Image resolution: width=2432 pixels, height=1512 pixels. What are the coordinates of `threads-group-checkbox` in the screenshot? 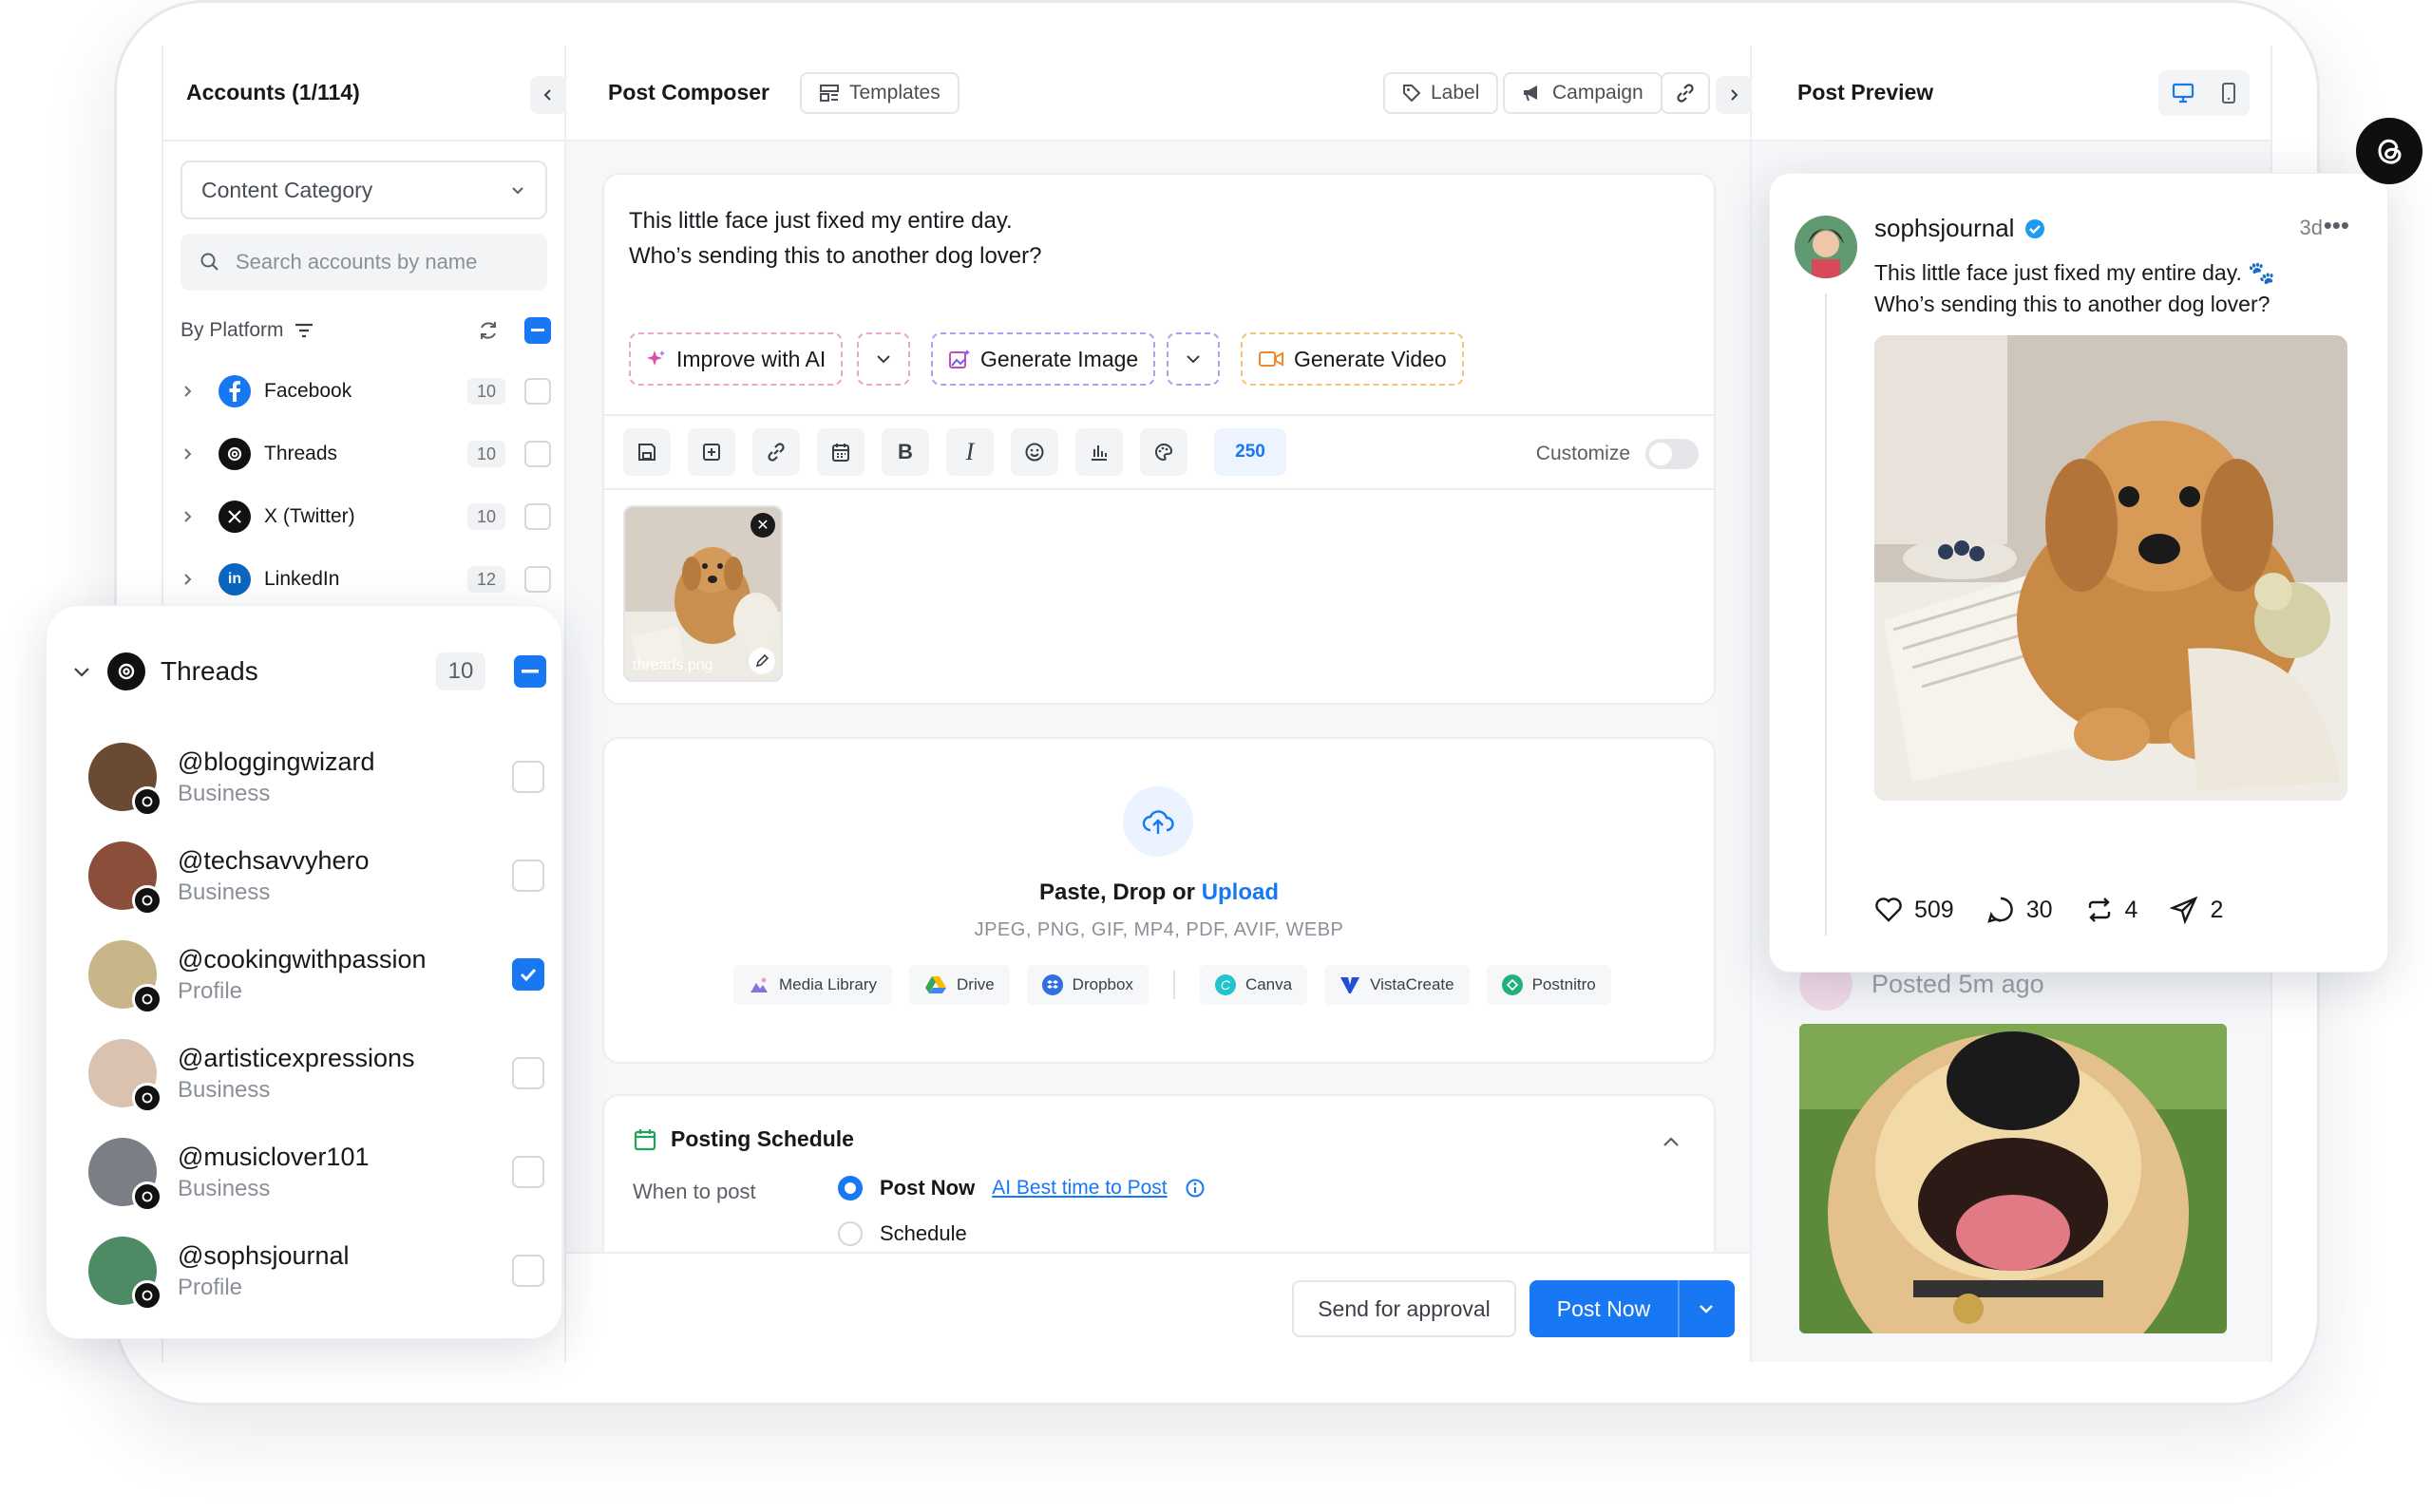 It's located at (530, 671).